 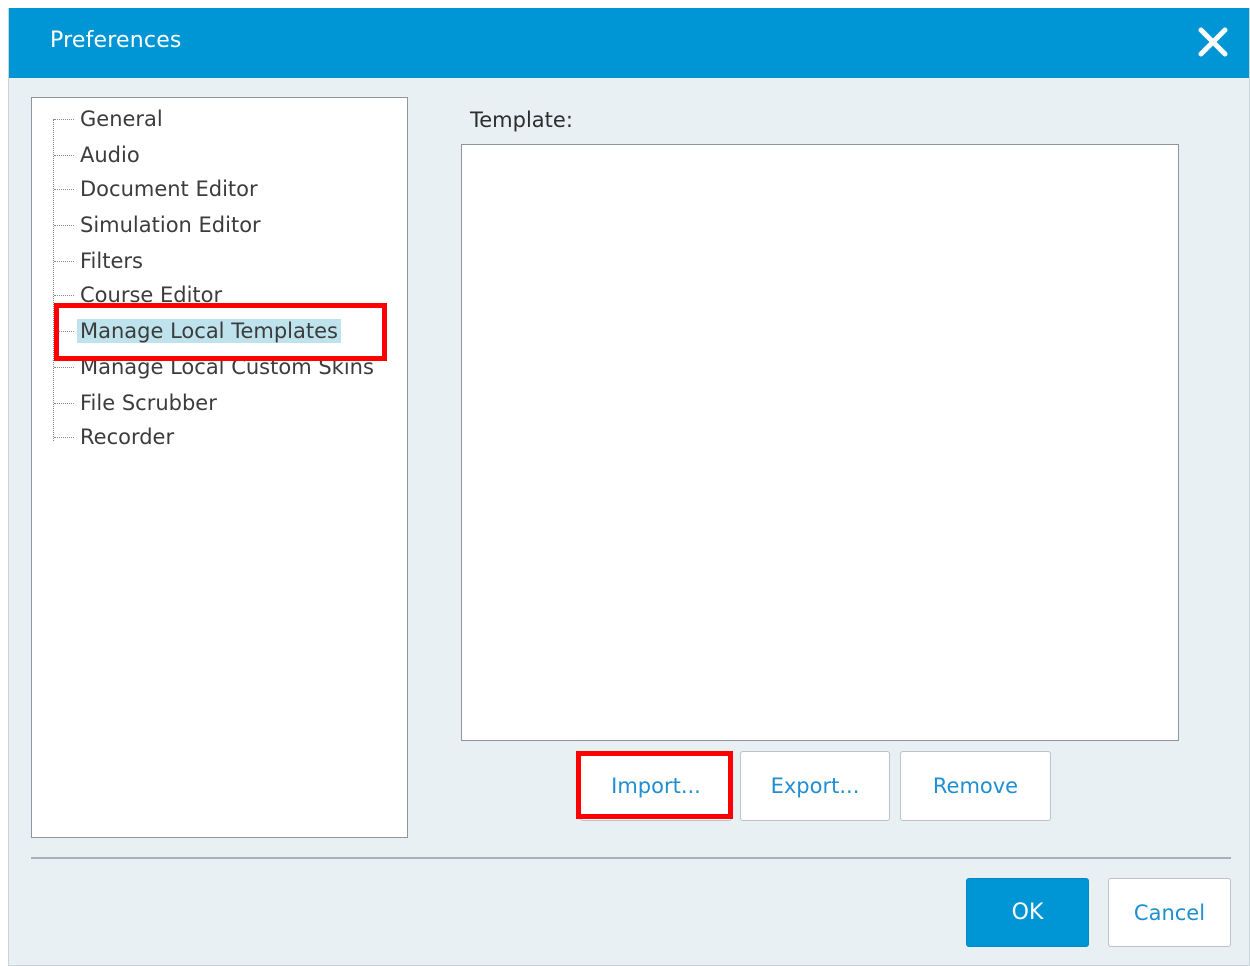 What do you see at coordinates (1169, 912) in the screenshot?
I see `cancel-button: Cancel` at bounding box center [1169, 912].